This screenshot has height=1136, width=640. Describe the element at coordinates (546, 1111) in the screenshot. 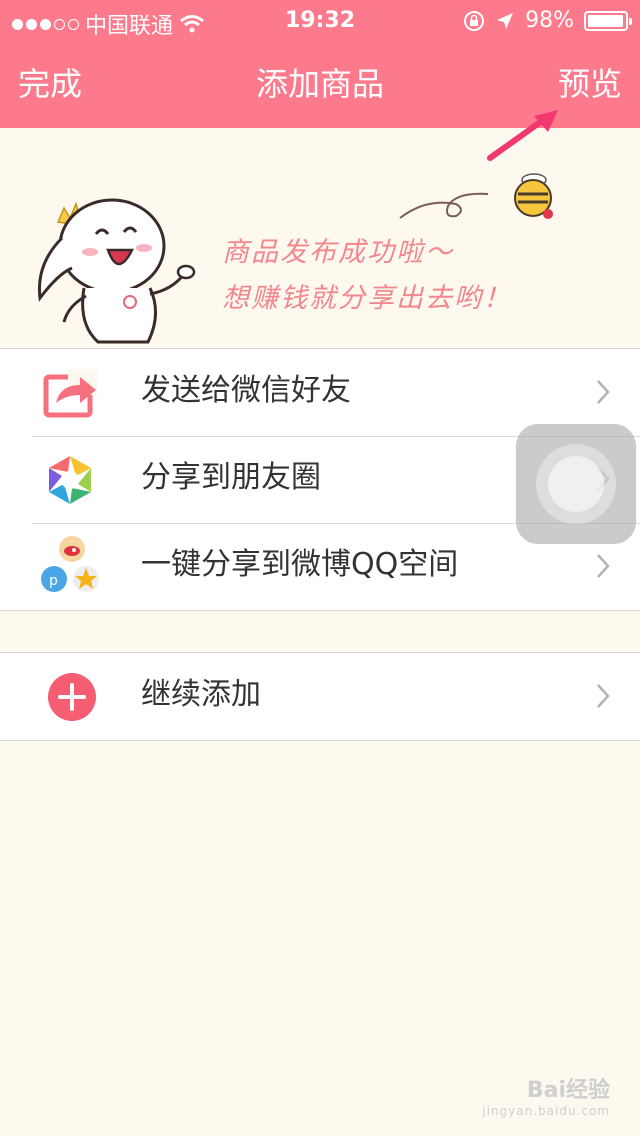

I see `watermark-url: jingyan.baidu.com` at that location.